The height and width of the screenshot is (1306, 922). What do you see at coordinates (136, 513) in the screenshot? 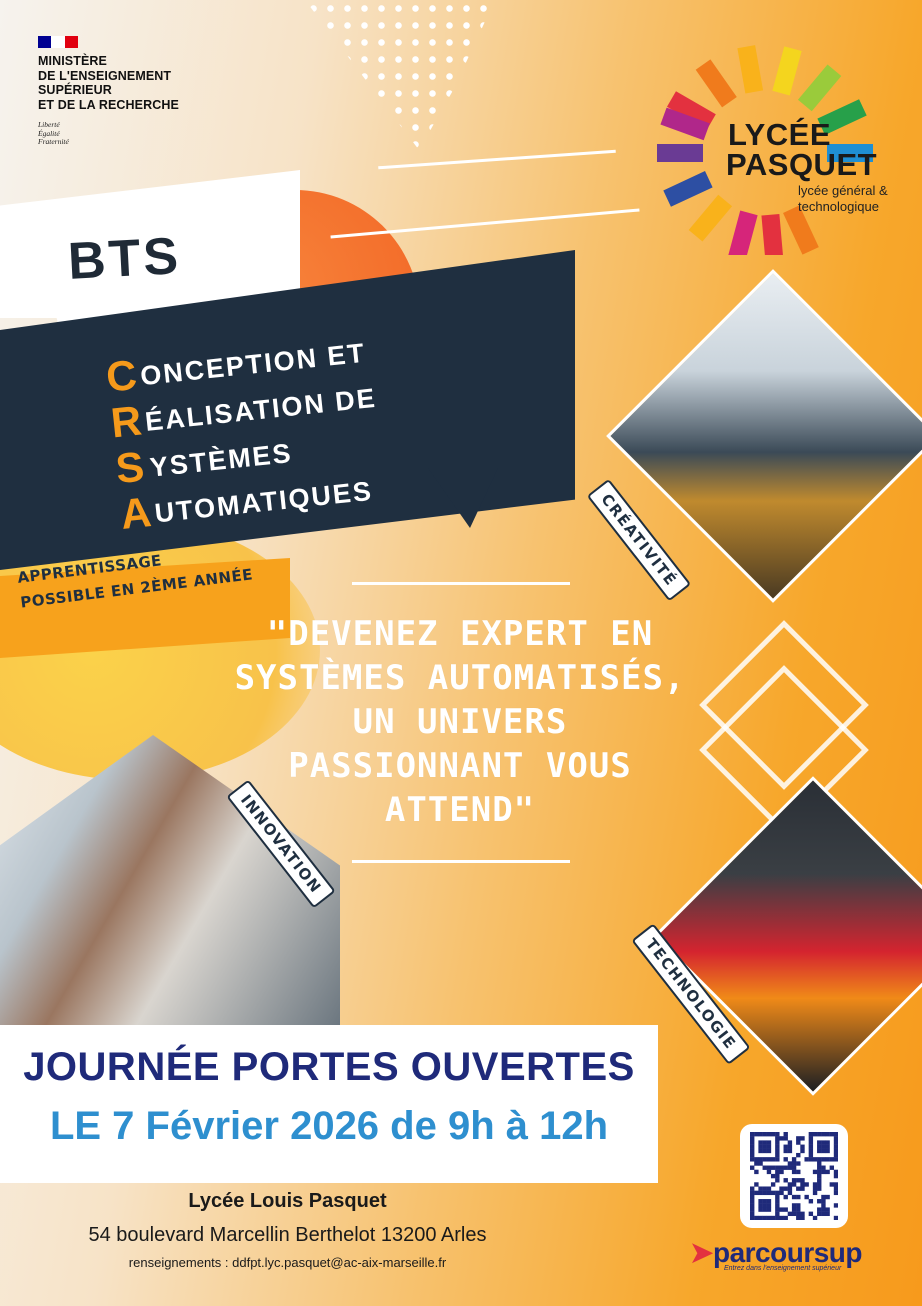
I see `program-initial: A` at bounding box center [136, 513].